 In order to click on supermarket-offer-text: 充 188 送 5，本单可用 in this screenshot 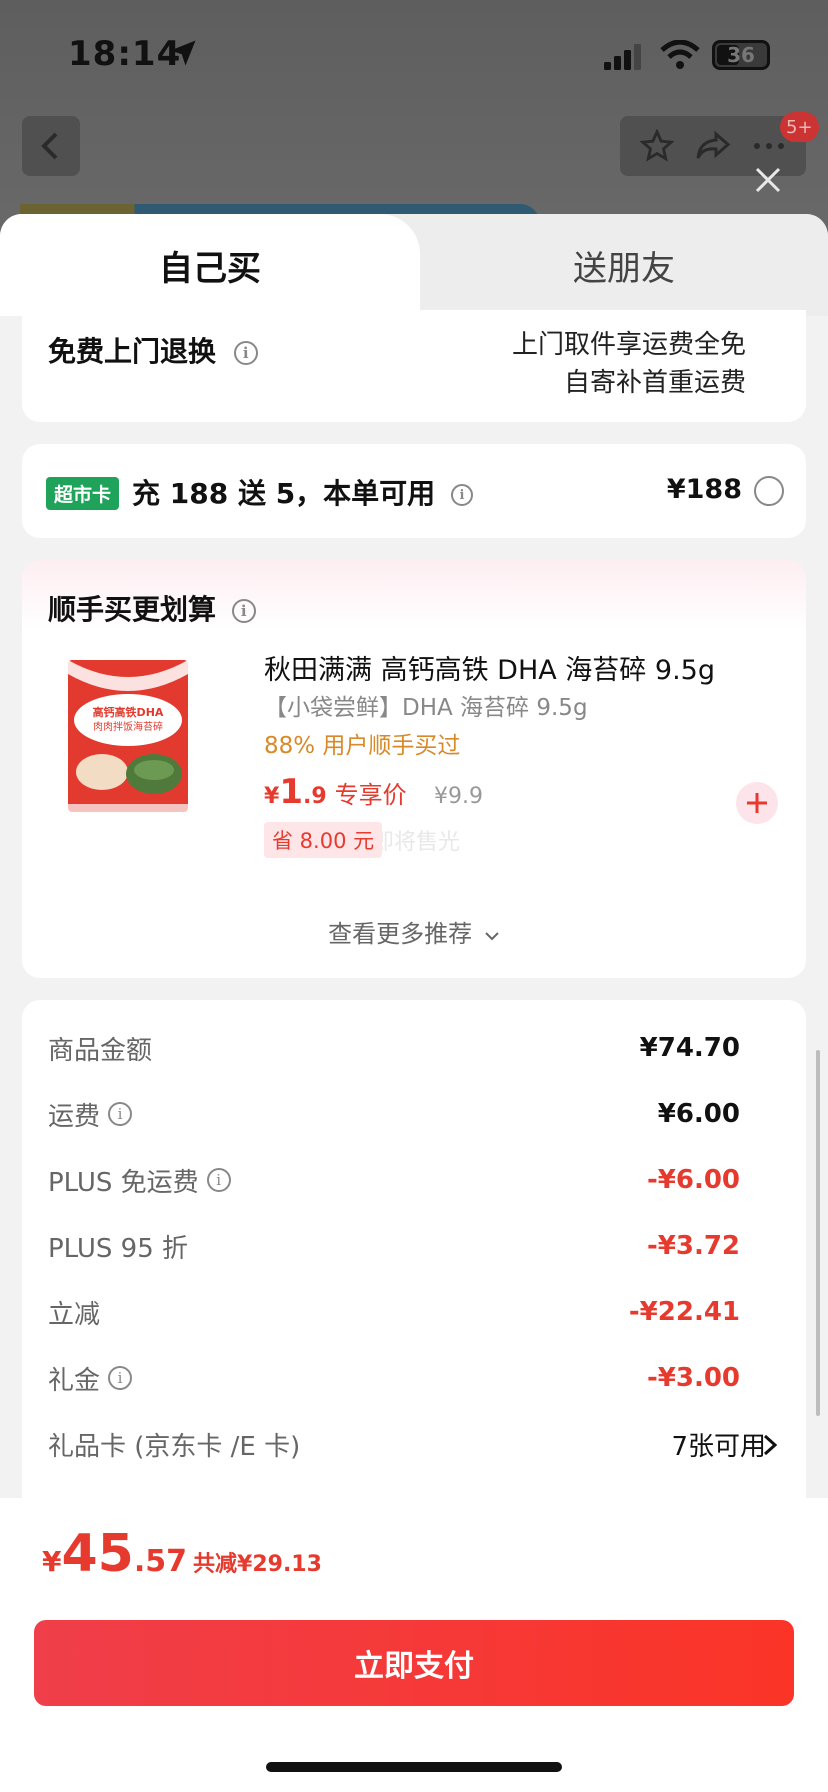, I will do `click(284, 493)`.